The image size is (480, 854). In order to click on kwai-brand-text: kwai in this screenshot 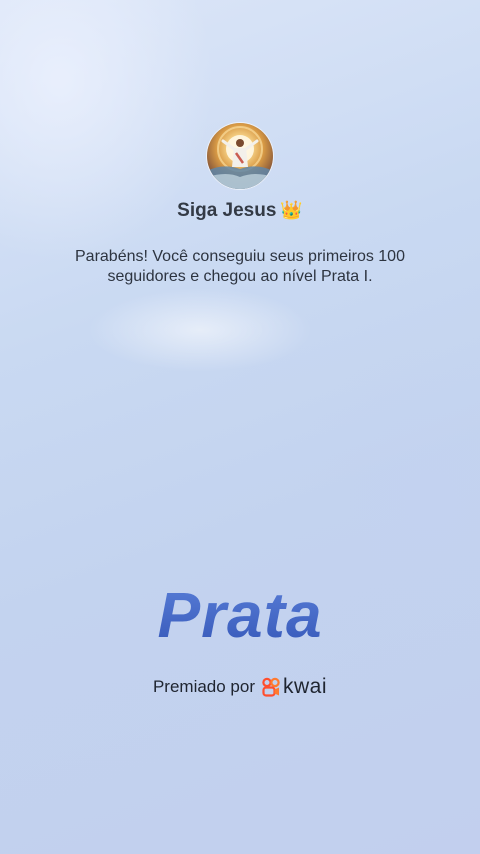, I will do `click(305, 686)`.